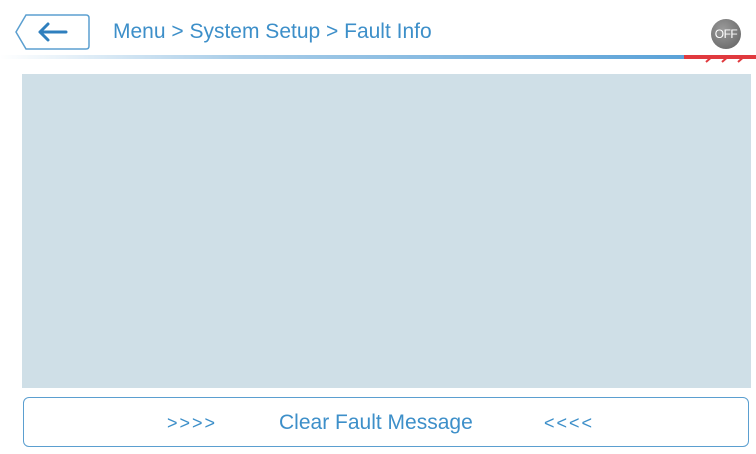 The image size is (756, 454). Describe the element at coordinates (726, 34) in the screenshot. I see `power-toggle-button: OFF` at that location.